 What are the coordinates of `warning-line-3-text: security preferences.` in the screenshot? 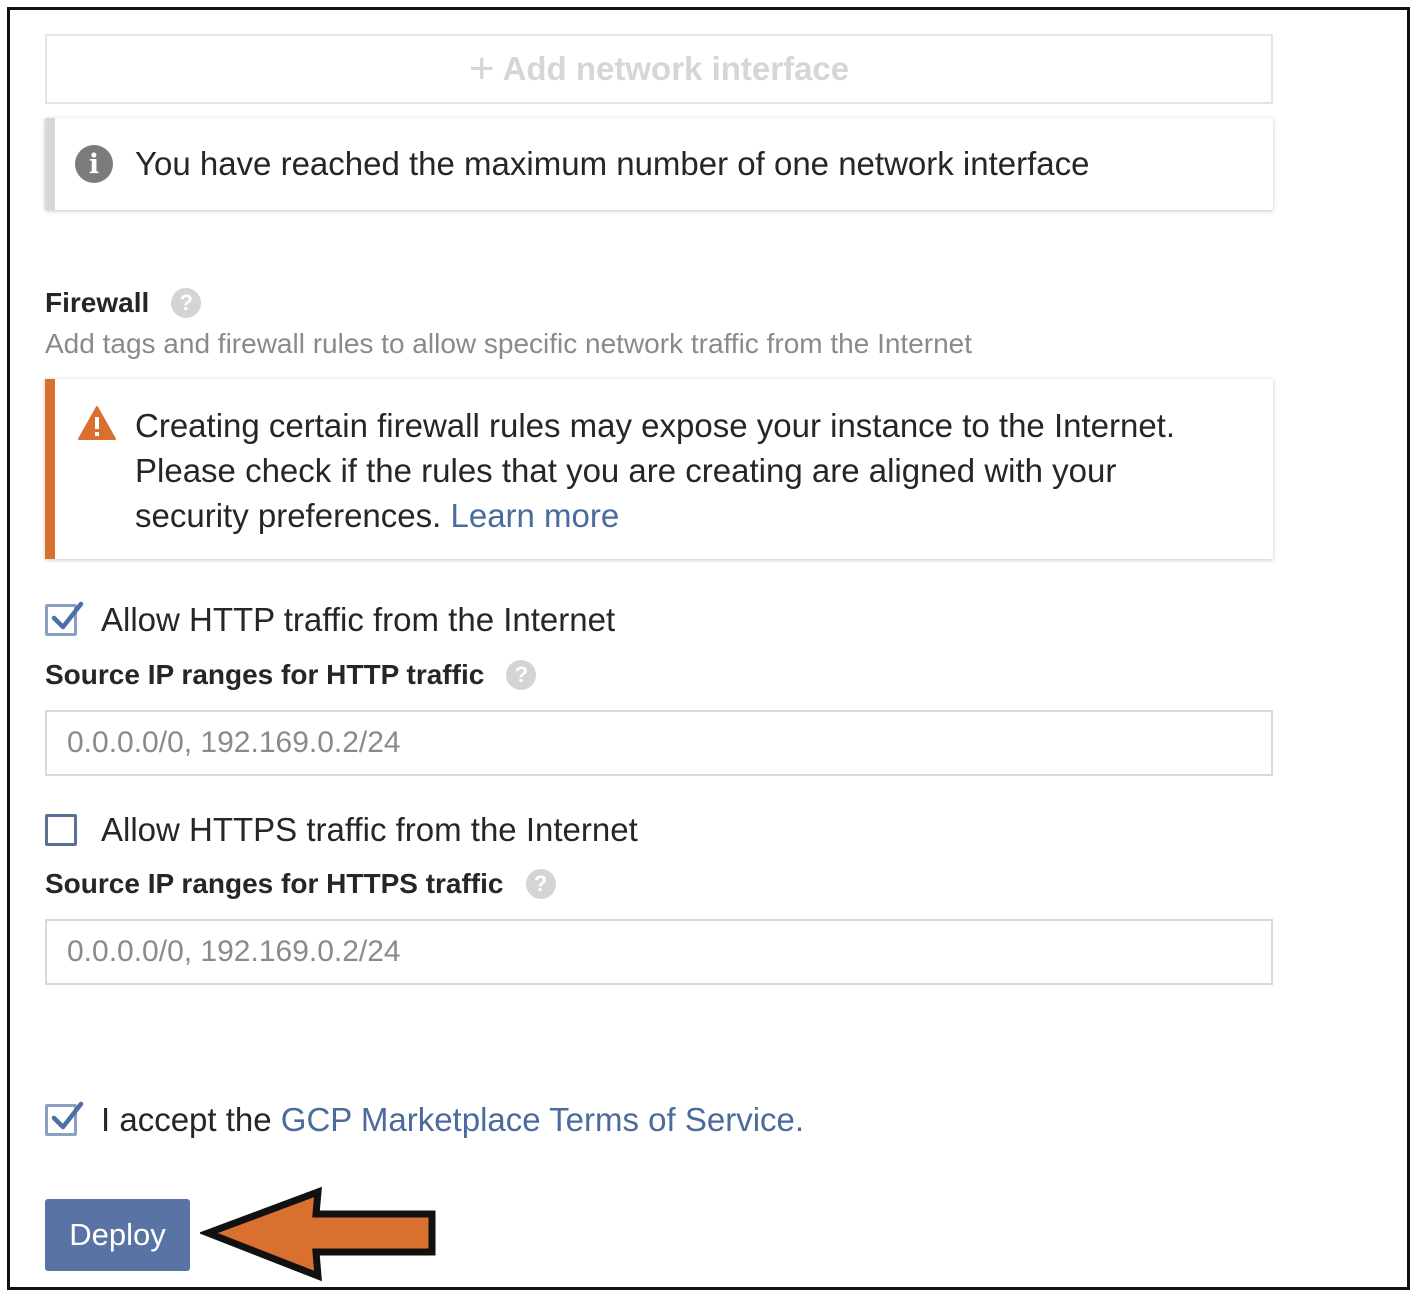 It's located at (288, 515).